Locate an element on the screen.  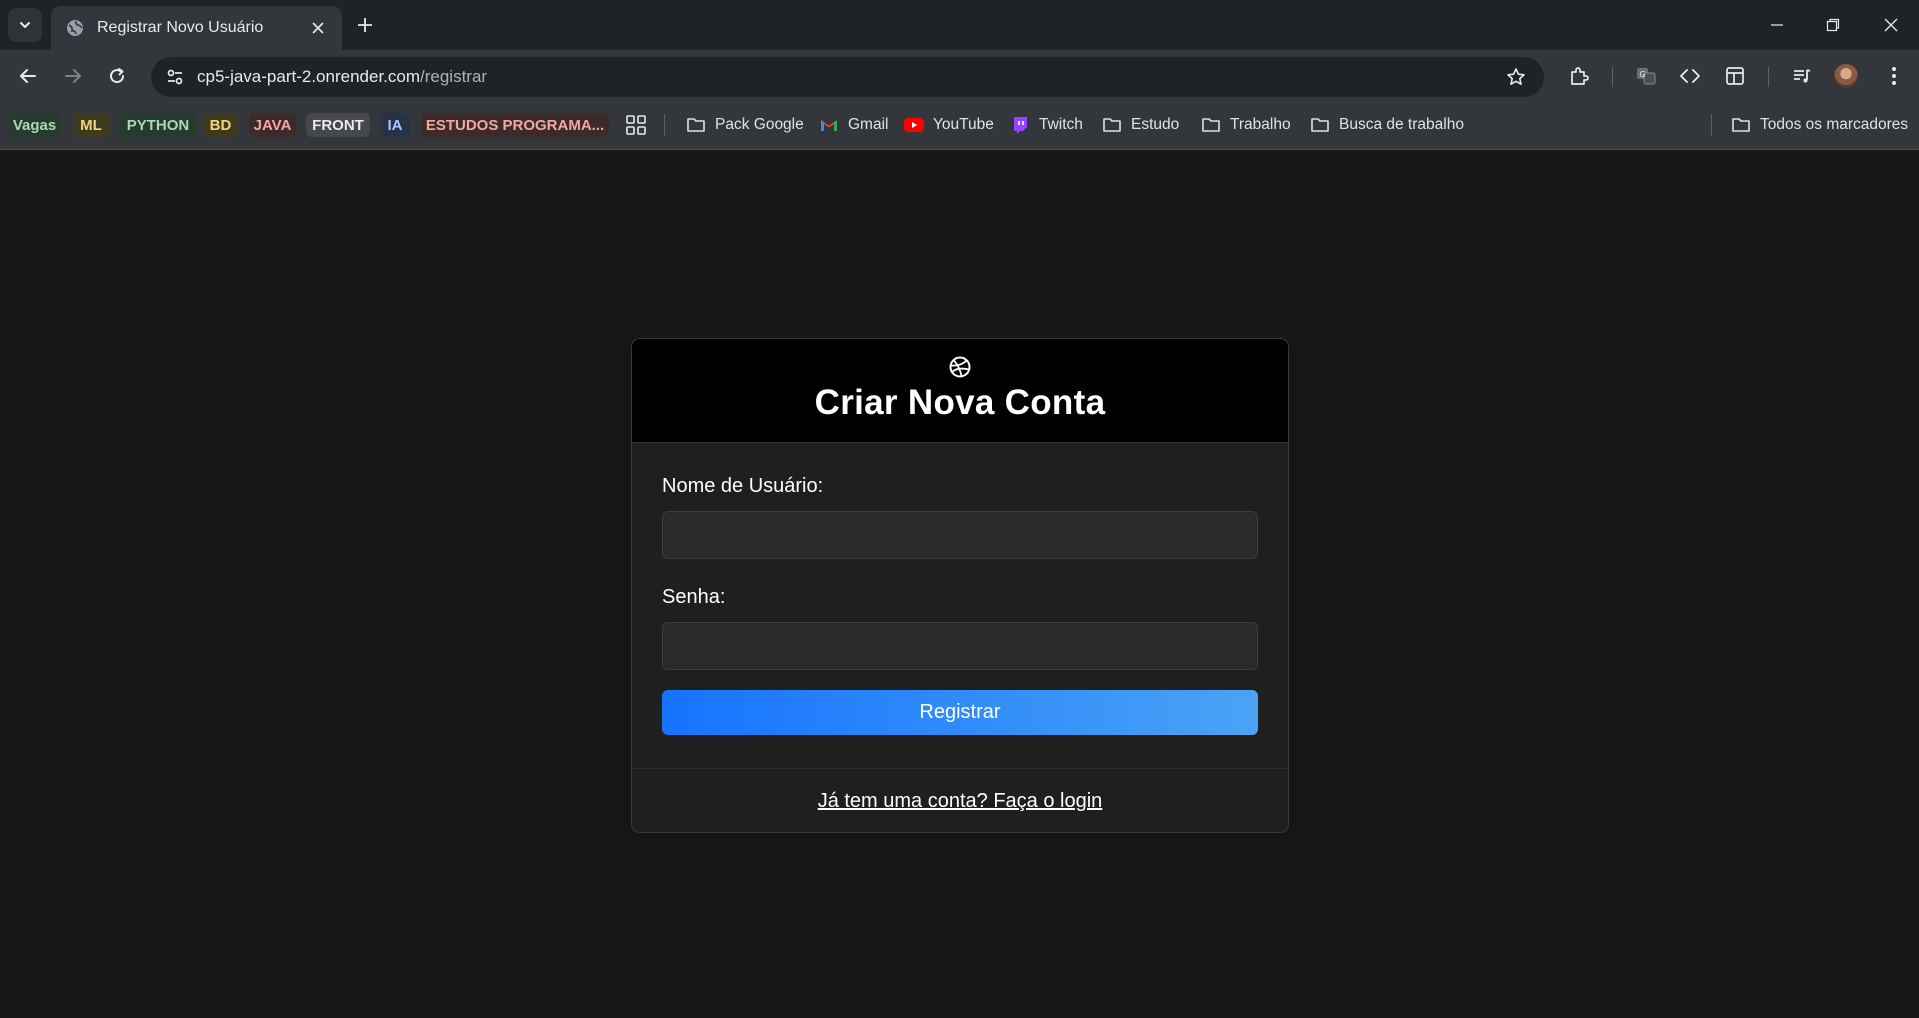
tab-active: Registrar Novo Usuário is located at coordinates (196, 28).